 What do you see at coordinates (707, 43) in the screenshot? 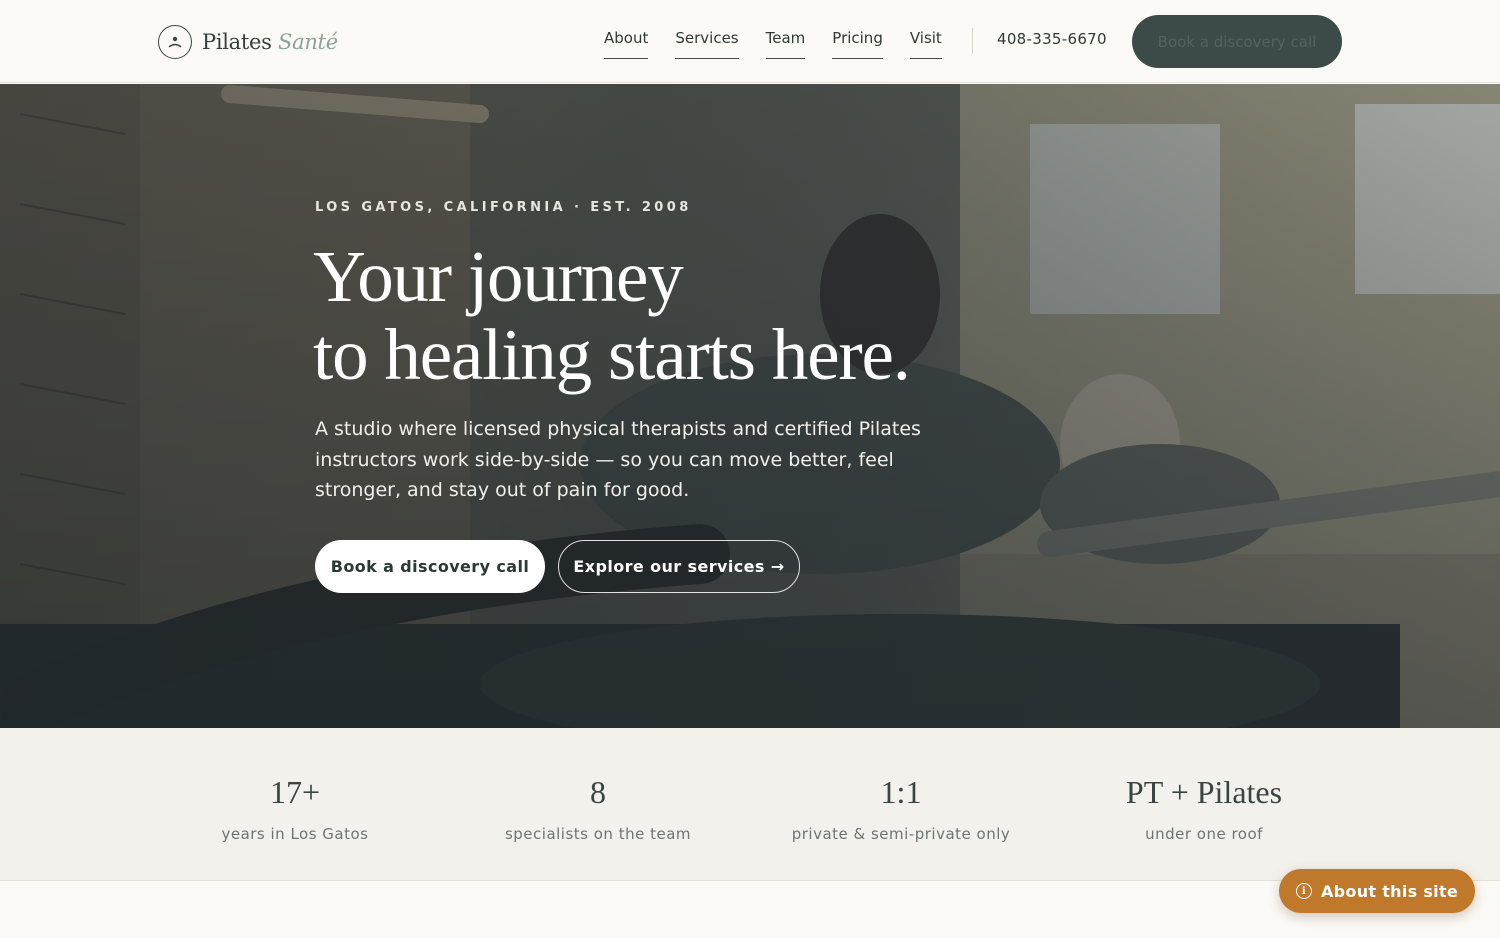
I see `nav-item-services: Services` at bounding box center [707, 43].